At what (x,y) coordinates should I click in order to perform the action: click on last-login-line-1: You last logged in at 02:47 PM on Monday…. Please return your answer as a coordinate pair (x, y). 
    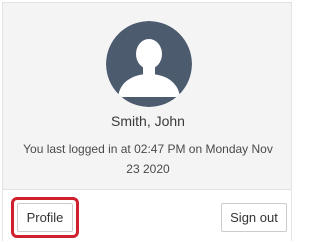
    Looking at the image, I should click on (148, 149).